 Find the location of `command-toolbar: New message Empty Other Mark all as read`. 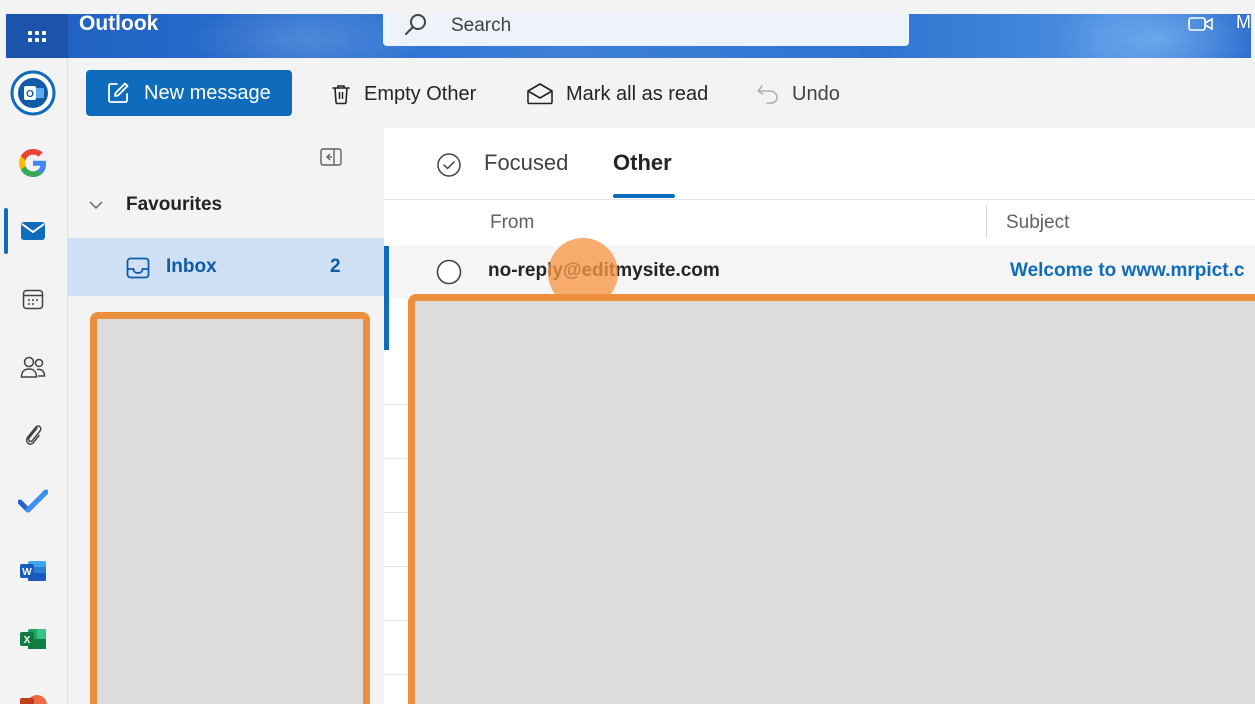

command-toolbar: New message Empty Other Mark all as read is located at coordinates (661, 93).